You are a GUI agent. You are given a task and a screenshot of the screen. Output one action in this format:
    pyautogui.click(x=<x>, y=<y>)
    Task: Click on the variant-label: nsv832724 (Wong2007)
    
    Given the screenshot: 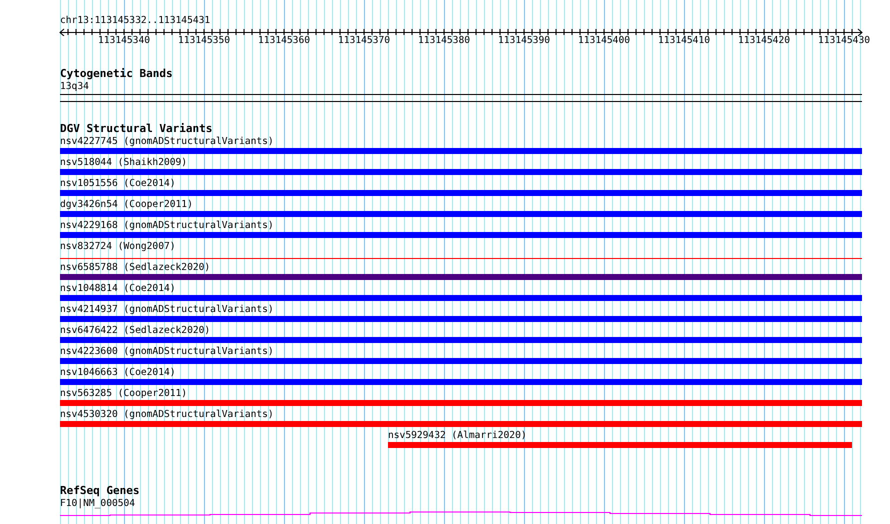 What is the action you would take?
    pyautogui.click(x=118, y=246)
    